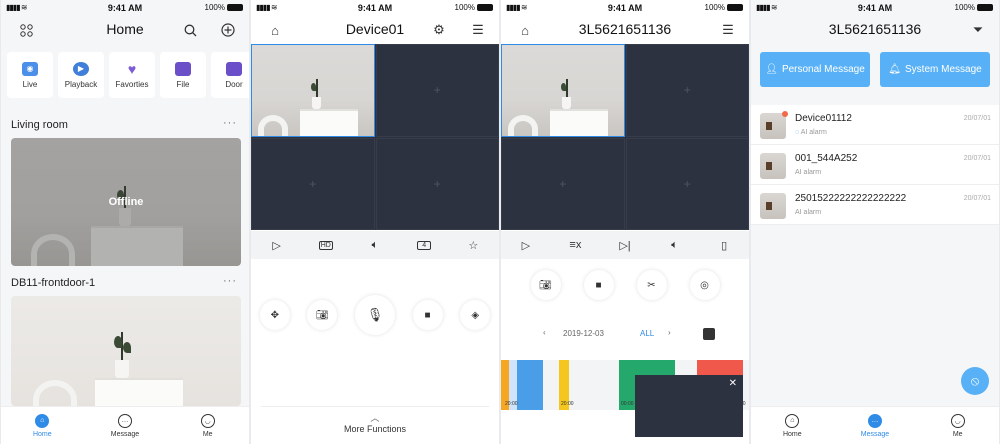  What do you see at coordinates (42, 434) in the screenshot?
I see `tab-label: Home` at bounding box center [42, 434].